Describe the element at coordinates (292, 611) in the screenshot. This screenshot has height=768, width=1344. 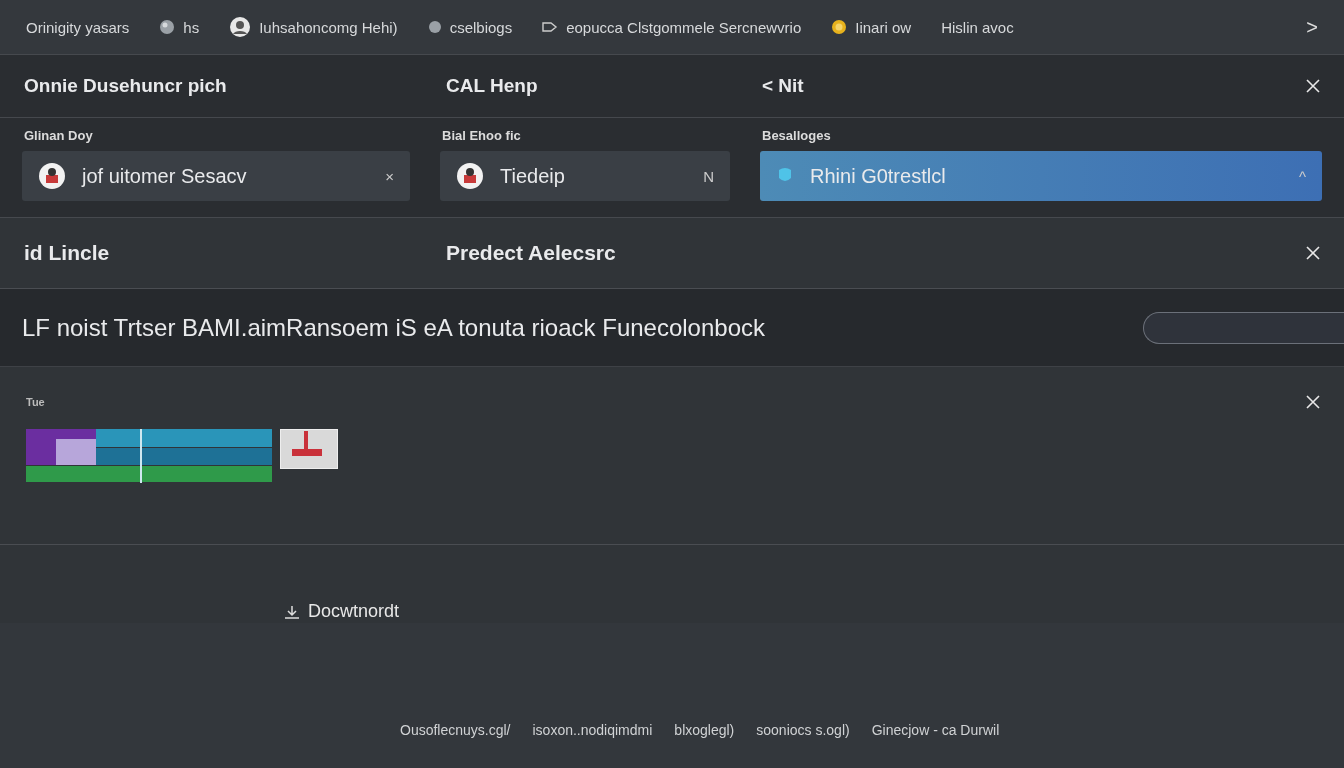
I see `download-icon` at that location.